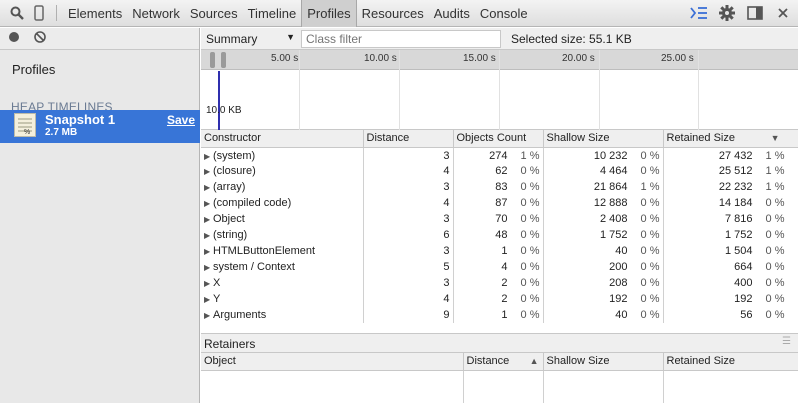 The image size is (798, 403). What do you see at coordinates (735, 187) in the screenshot?
I see `retained-size-value: 22 232` at bounding box center [735, 187].